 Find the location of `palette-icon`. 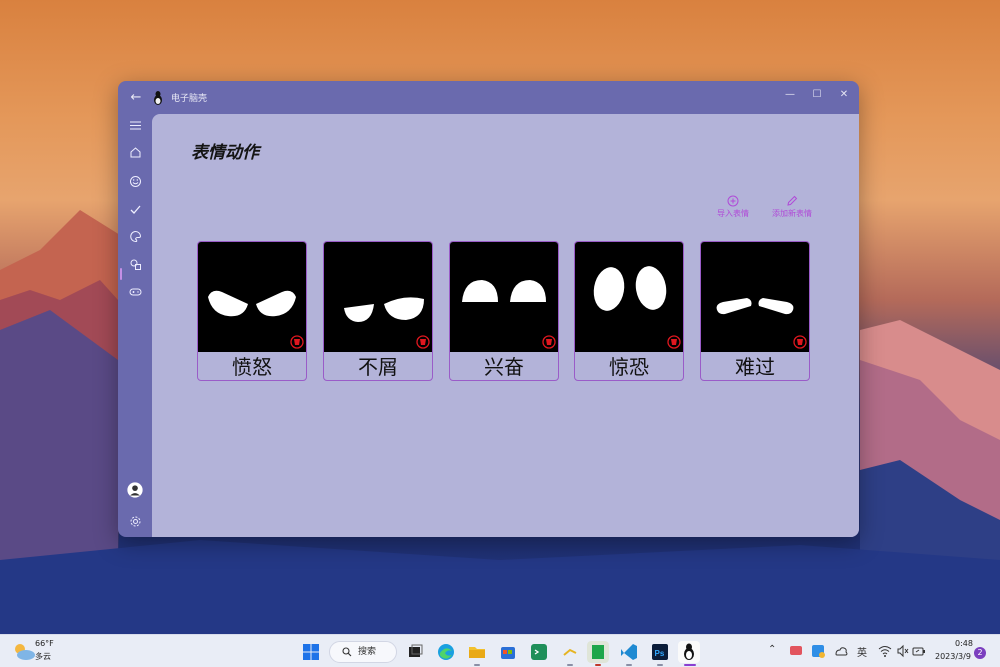

palette-icon is located at coordinates (135, 236).